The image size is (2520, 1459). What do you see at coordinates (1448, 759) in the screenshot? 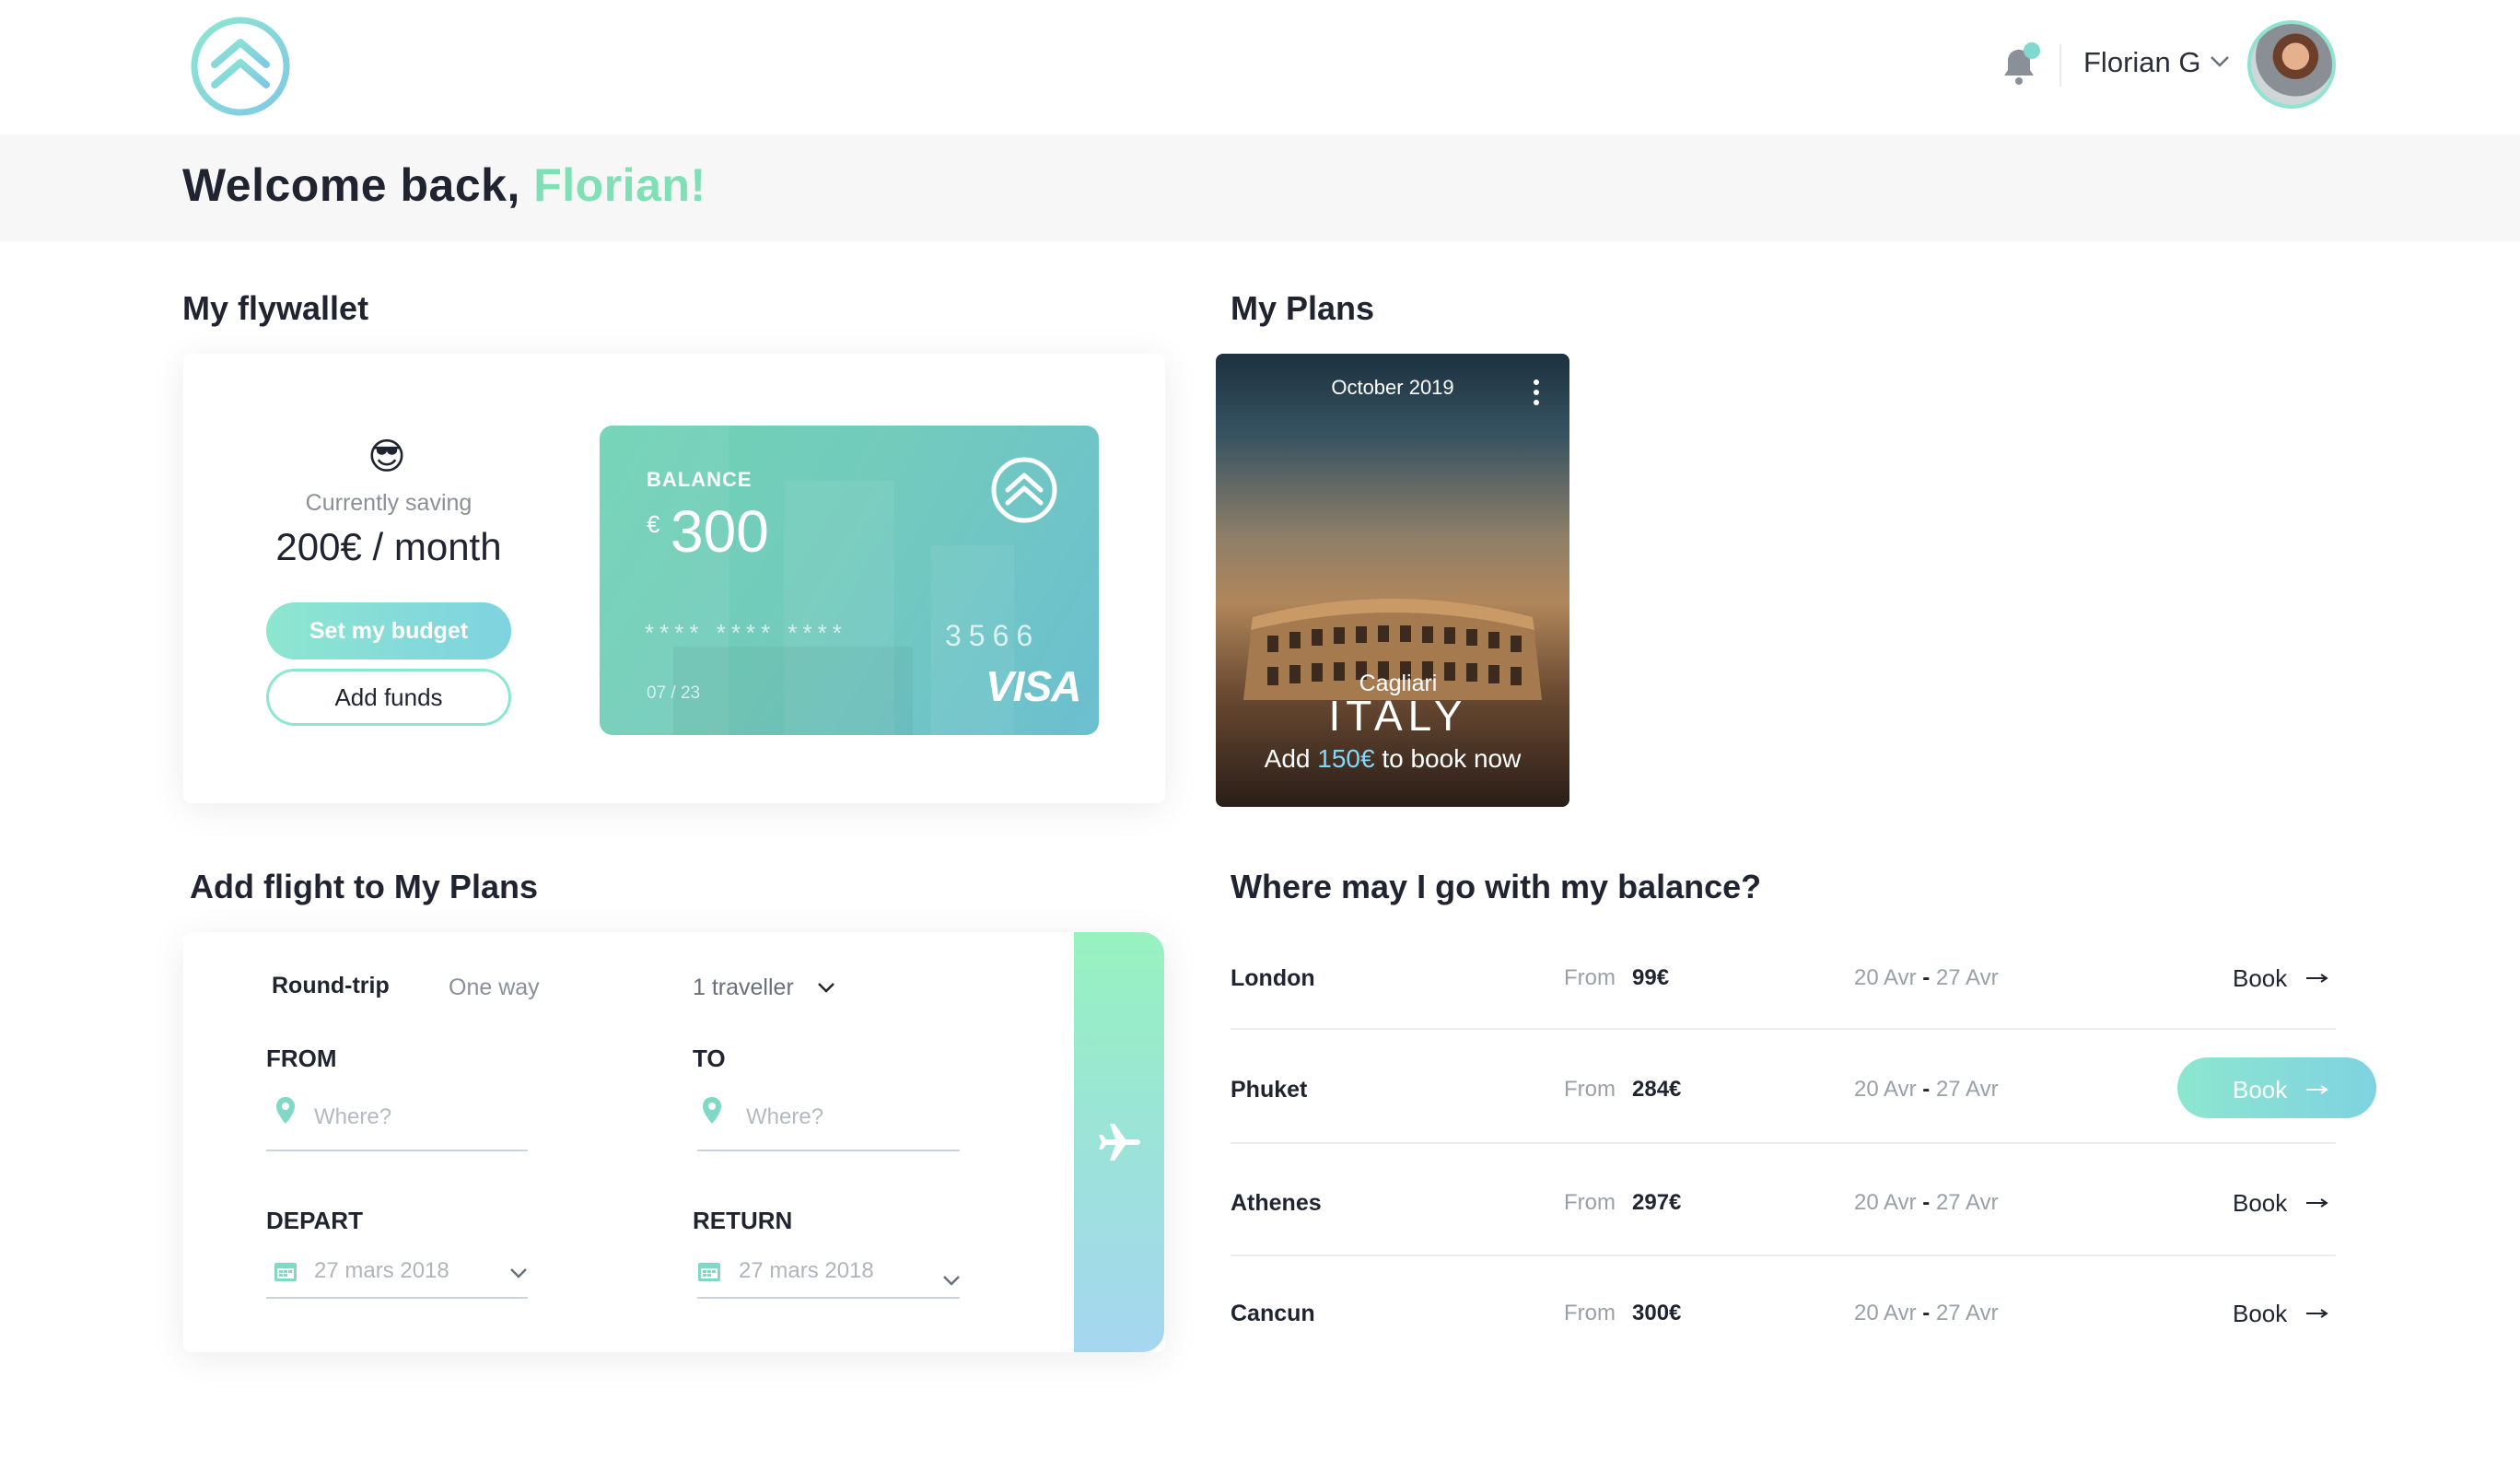
I see `plan-cta-suffix: to book now` at bounding box center [1448, 759].